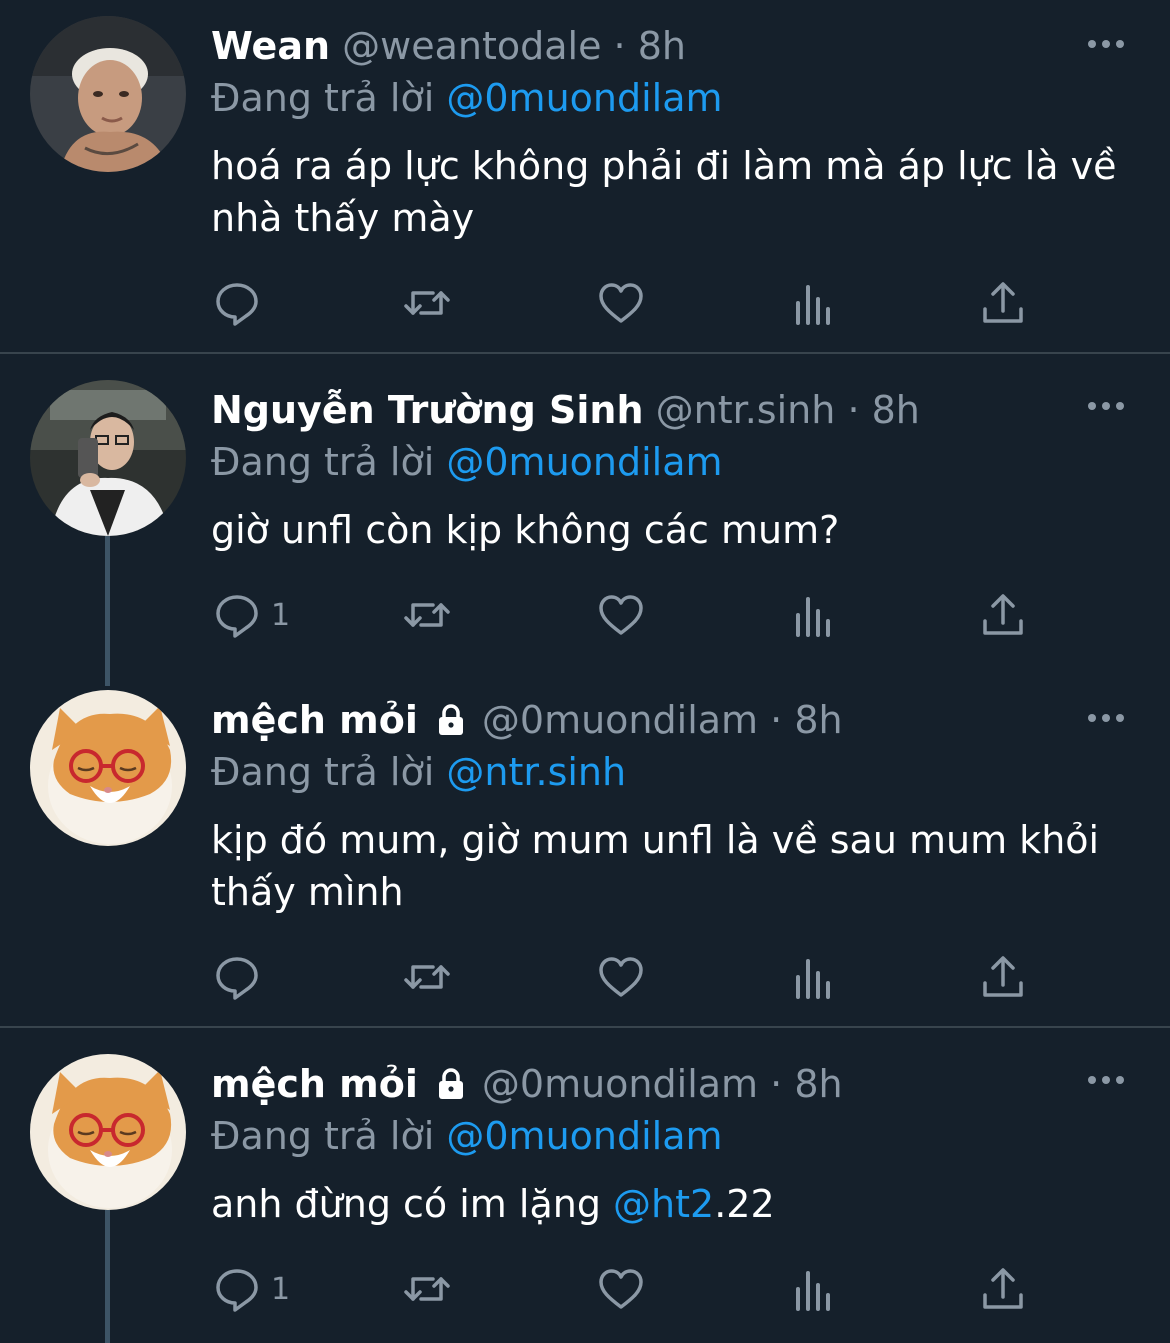 This screenshot has width=1170, height=1343. I want to click on tweet-text: anh đừng có im lặng @ht2.22, so click(676, 1204).